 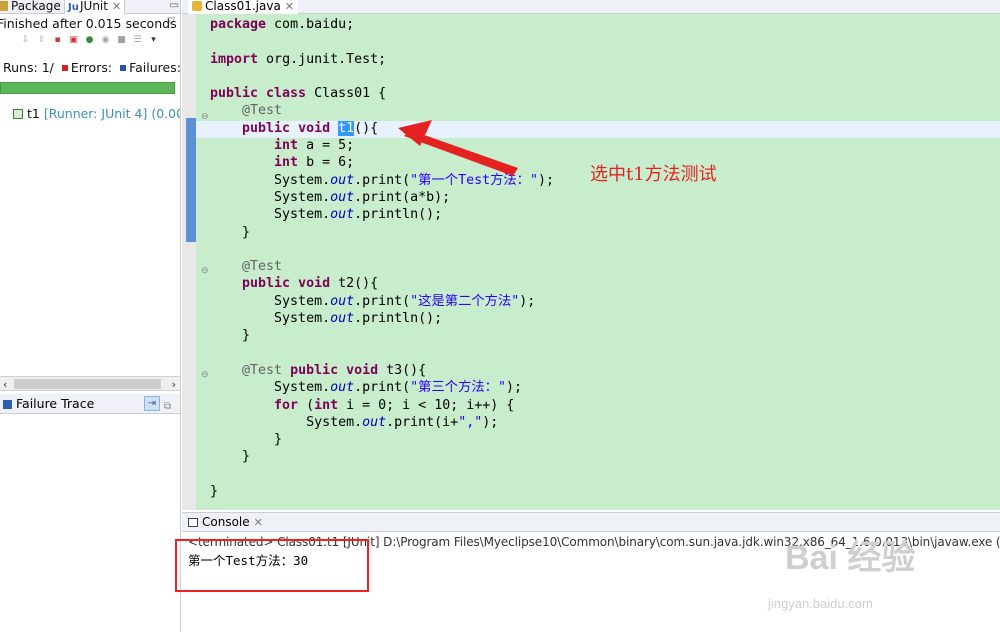 I want to click on view-tab-bar: Package JuJUnit ✕ ▭, so click(x=90, y=7).